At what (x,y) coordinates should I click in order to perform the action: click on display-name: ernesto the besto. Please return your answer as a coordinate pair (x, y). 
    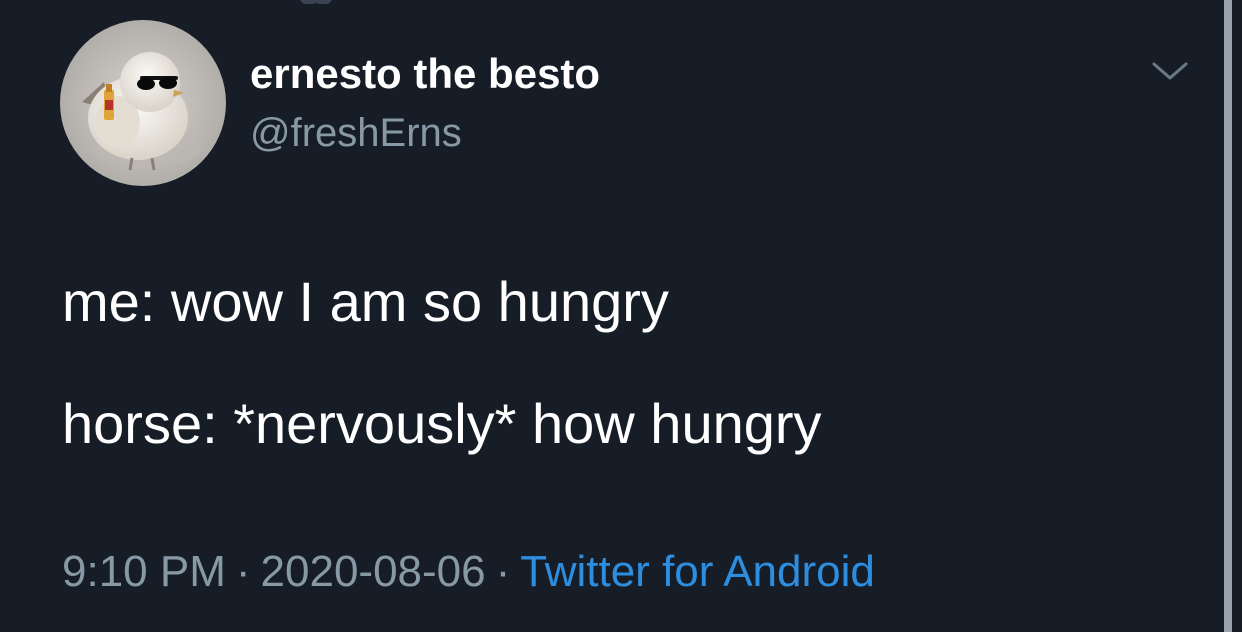
    Looking at the image, I should click on (425, 74).